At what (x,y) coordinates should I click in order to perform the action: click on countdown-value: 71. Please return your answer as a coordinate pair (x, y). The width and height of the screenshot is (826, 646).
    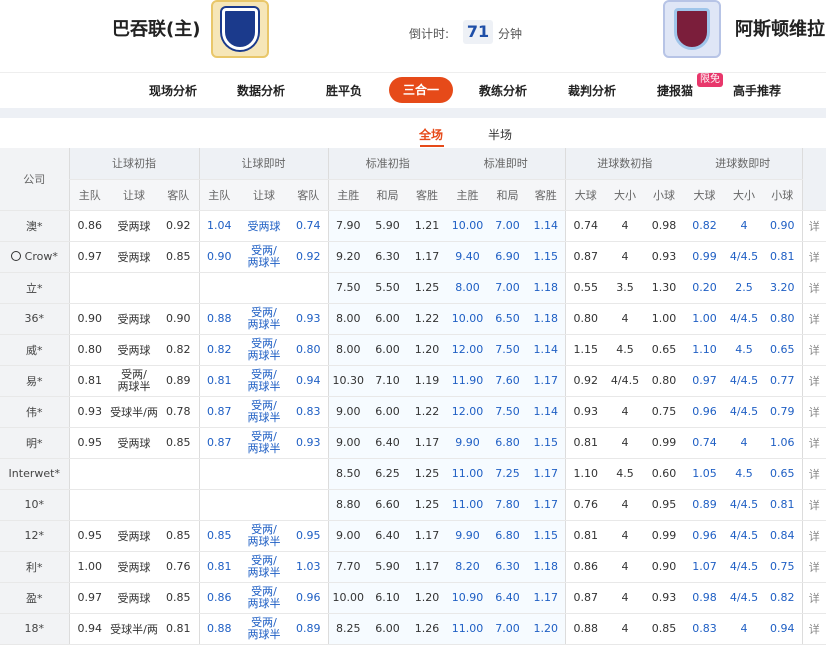
    Looking at the image, I should click on (478, 32).